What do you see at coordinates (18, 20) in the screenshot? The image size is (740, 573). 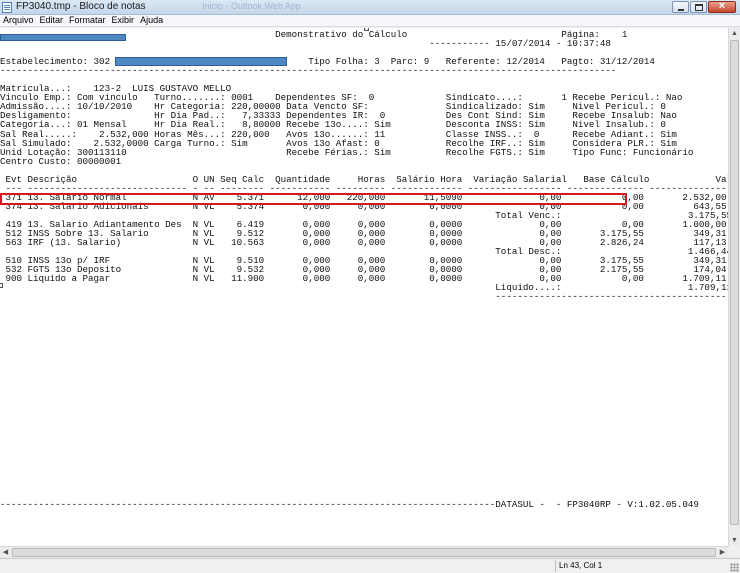 I see `menu-arquivo: Arquivo` at bounding box center [18, 20].